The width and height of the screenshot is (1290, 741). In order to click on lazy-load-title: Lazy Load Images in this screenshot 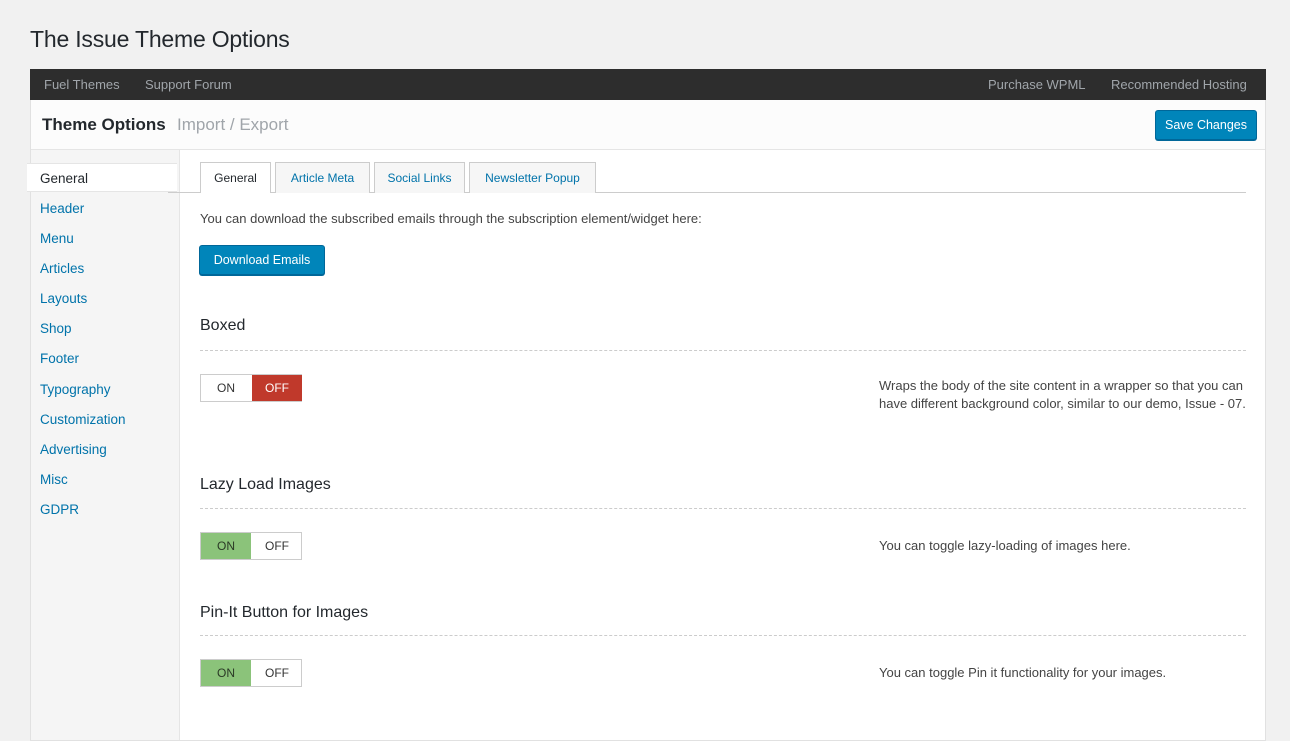, I will do `click(265, 484)`.